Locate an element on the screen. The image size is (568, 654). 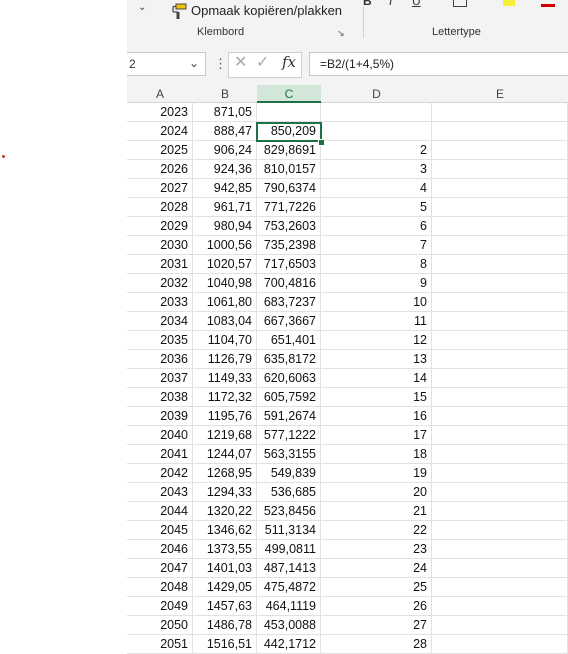
cell-c: 487,1413 is located at coordinates (289, 568).